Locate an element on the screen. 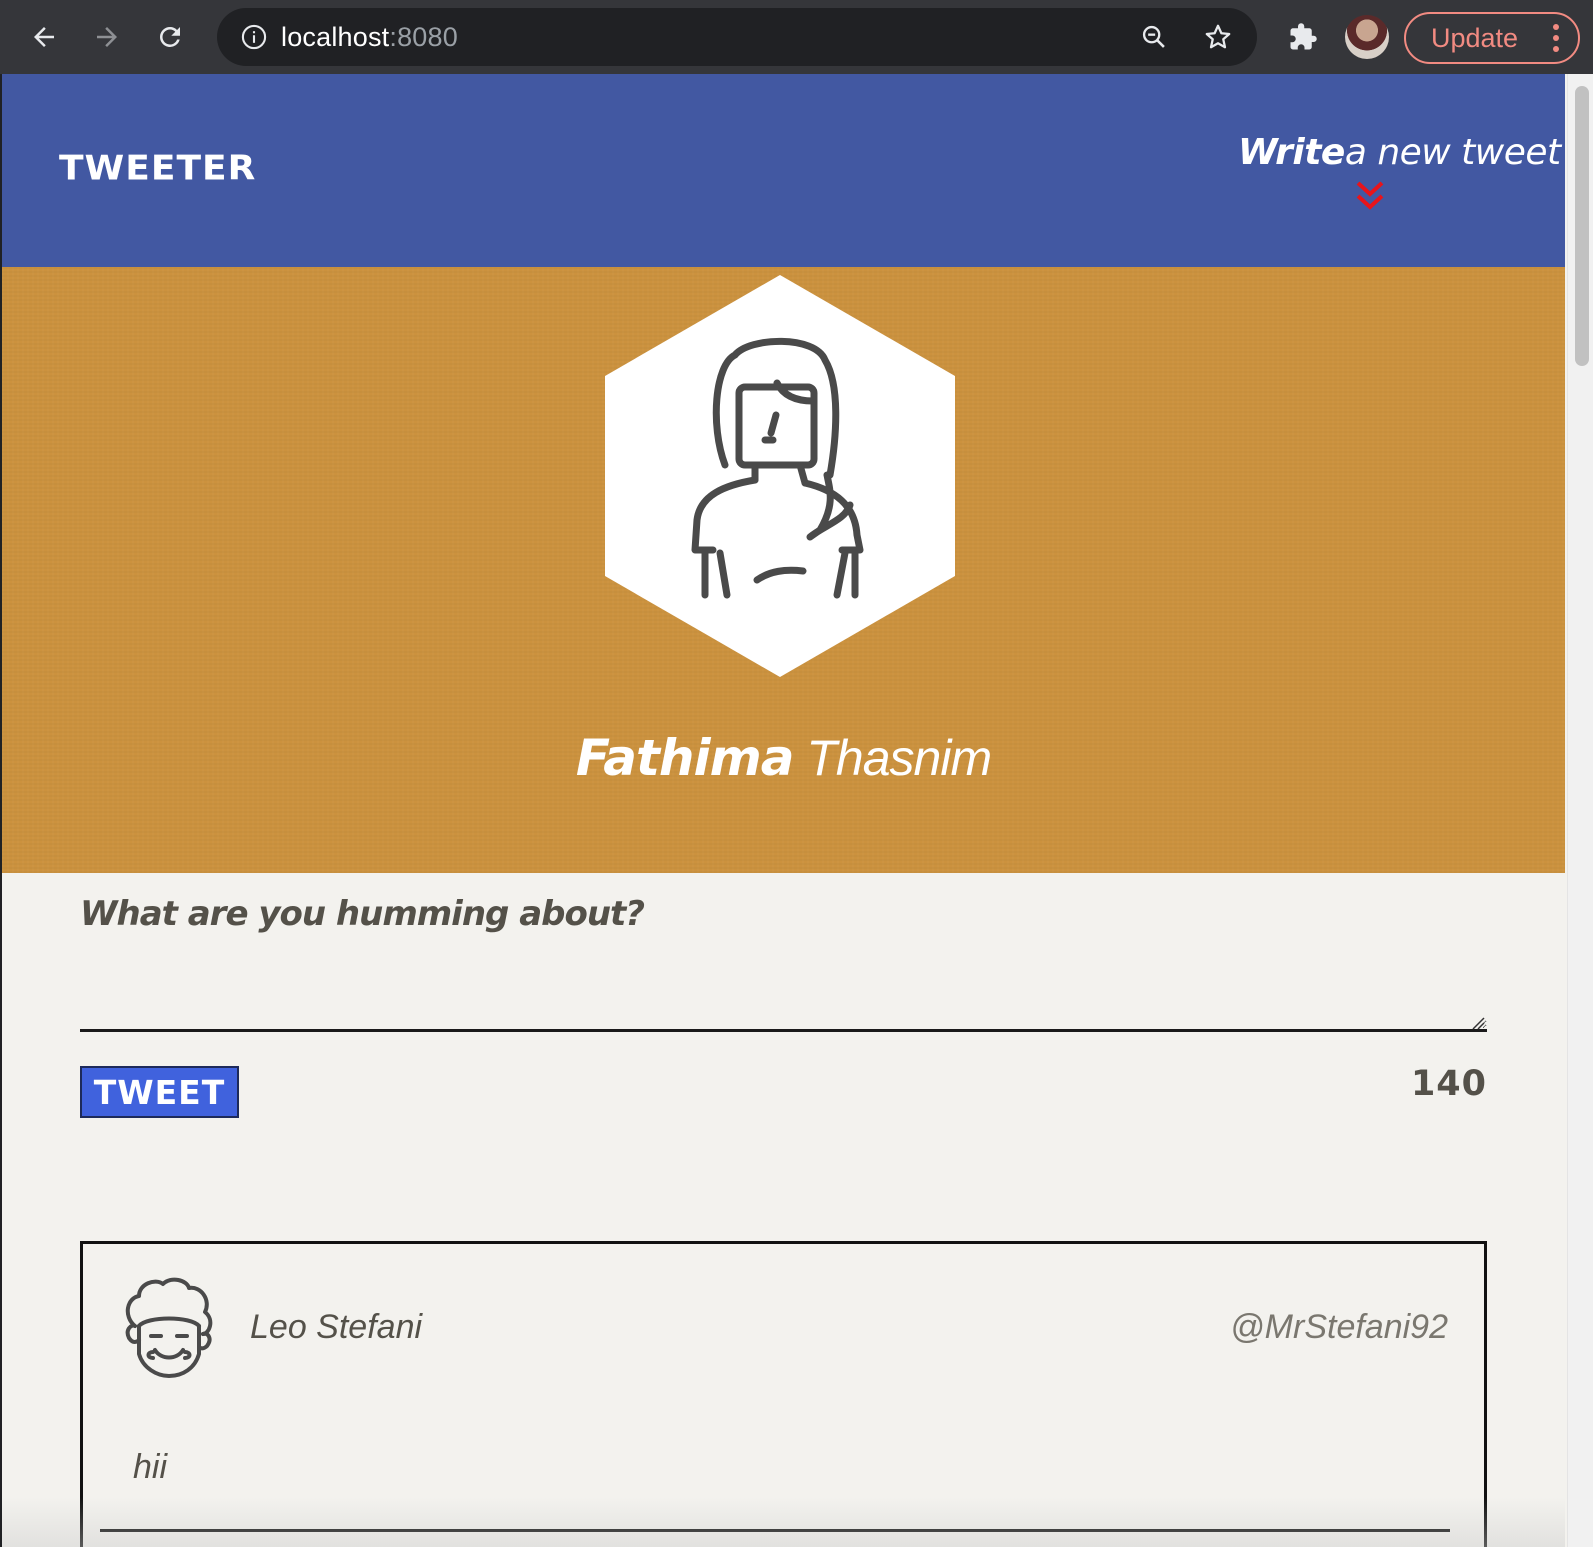  compose-rest-text: a new tweet is located at coordinates (1452, 152).